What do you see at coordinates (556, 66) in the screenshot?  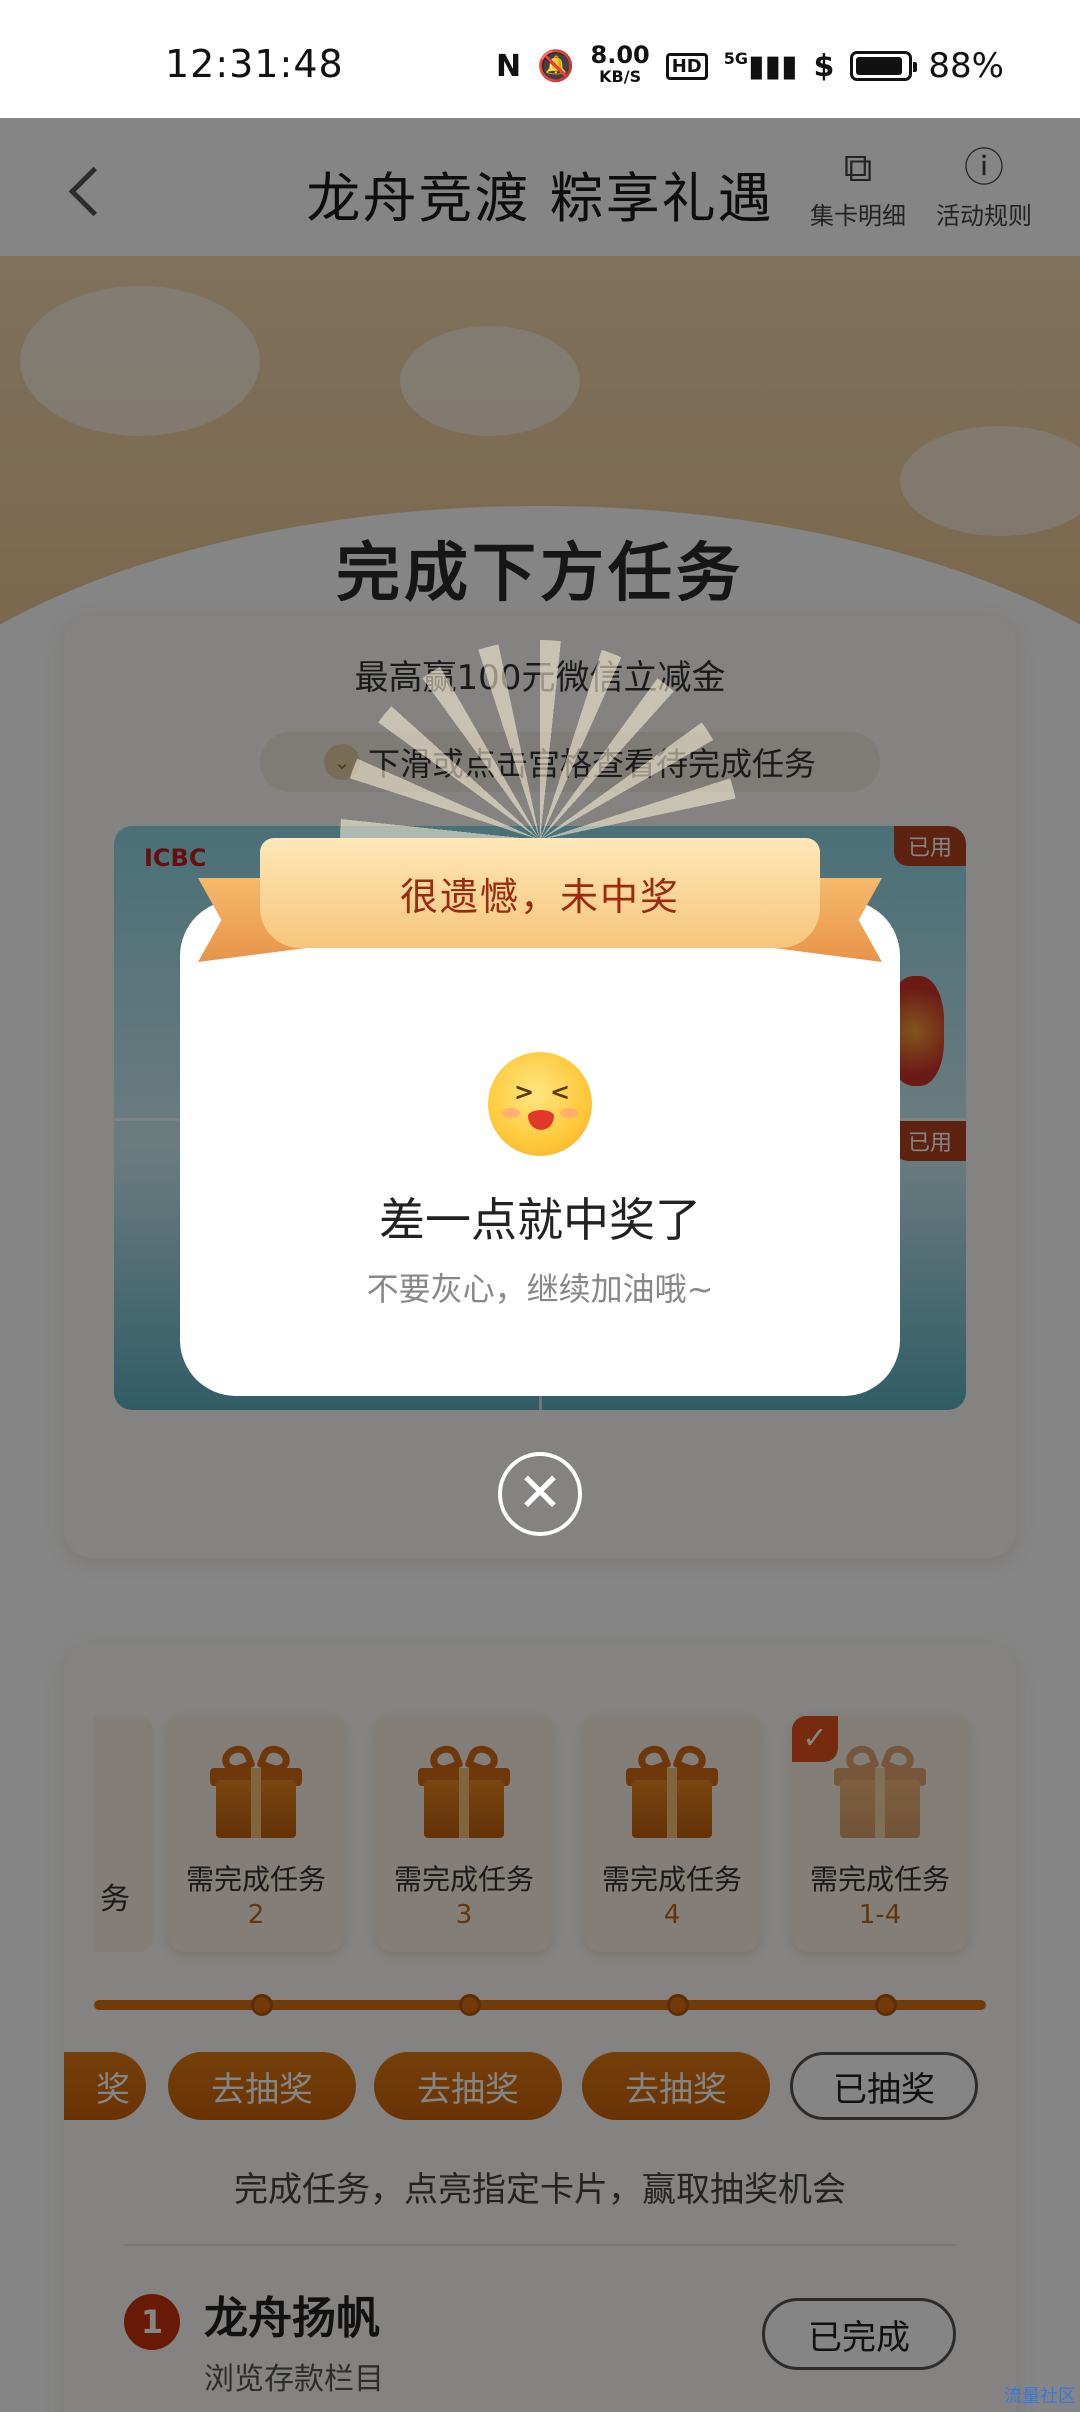 I see `mute-icon: 🔕` at bounding box center [556, 66].